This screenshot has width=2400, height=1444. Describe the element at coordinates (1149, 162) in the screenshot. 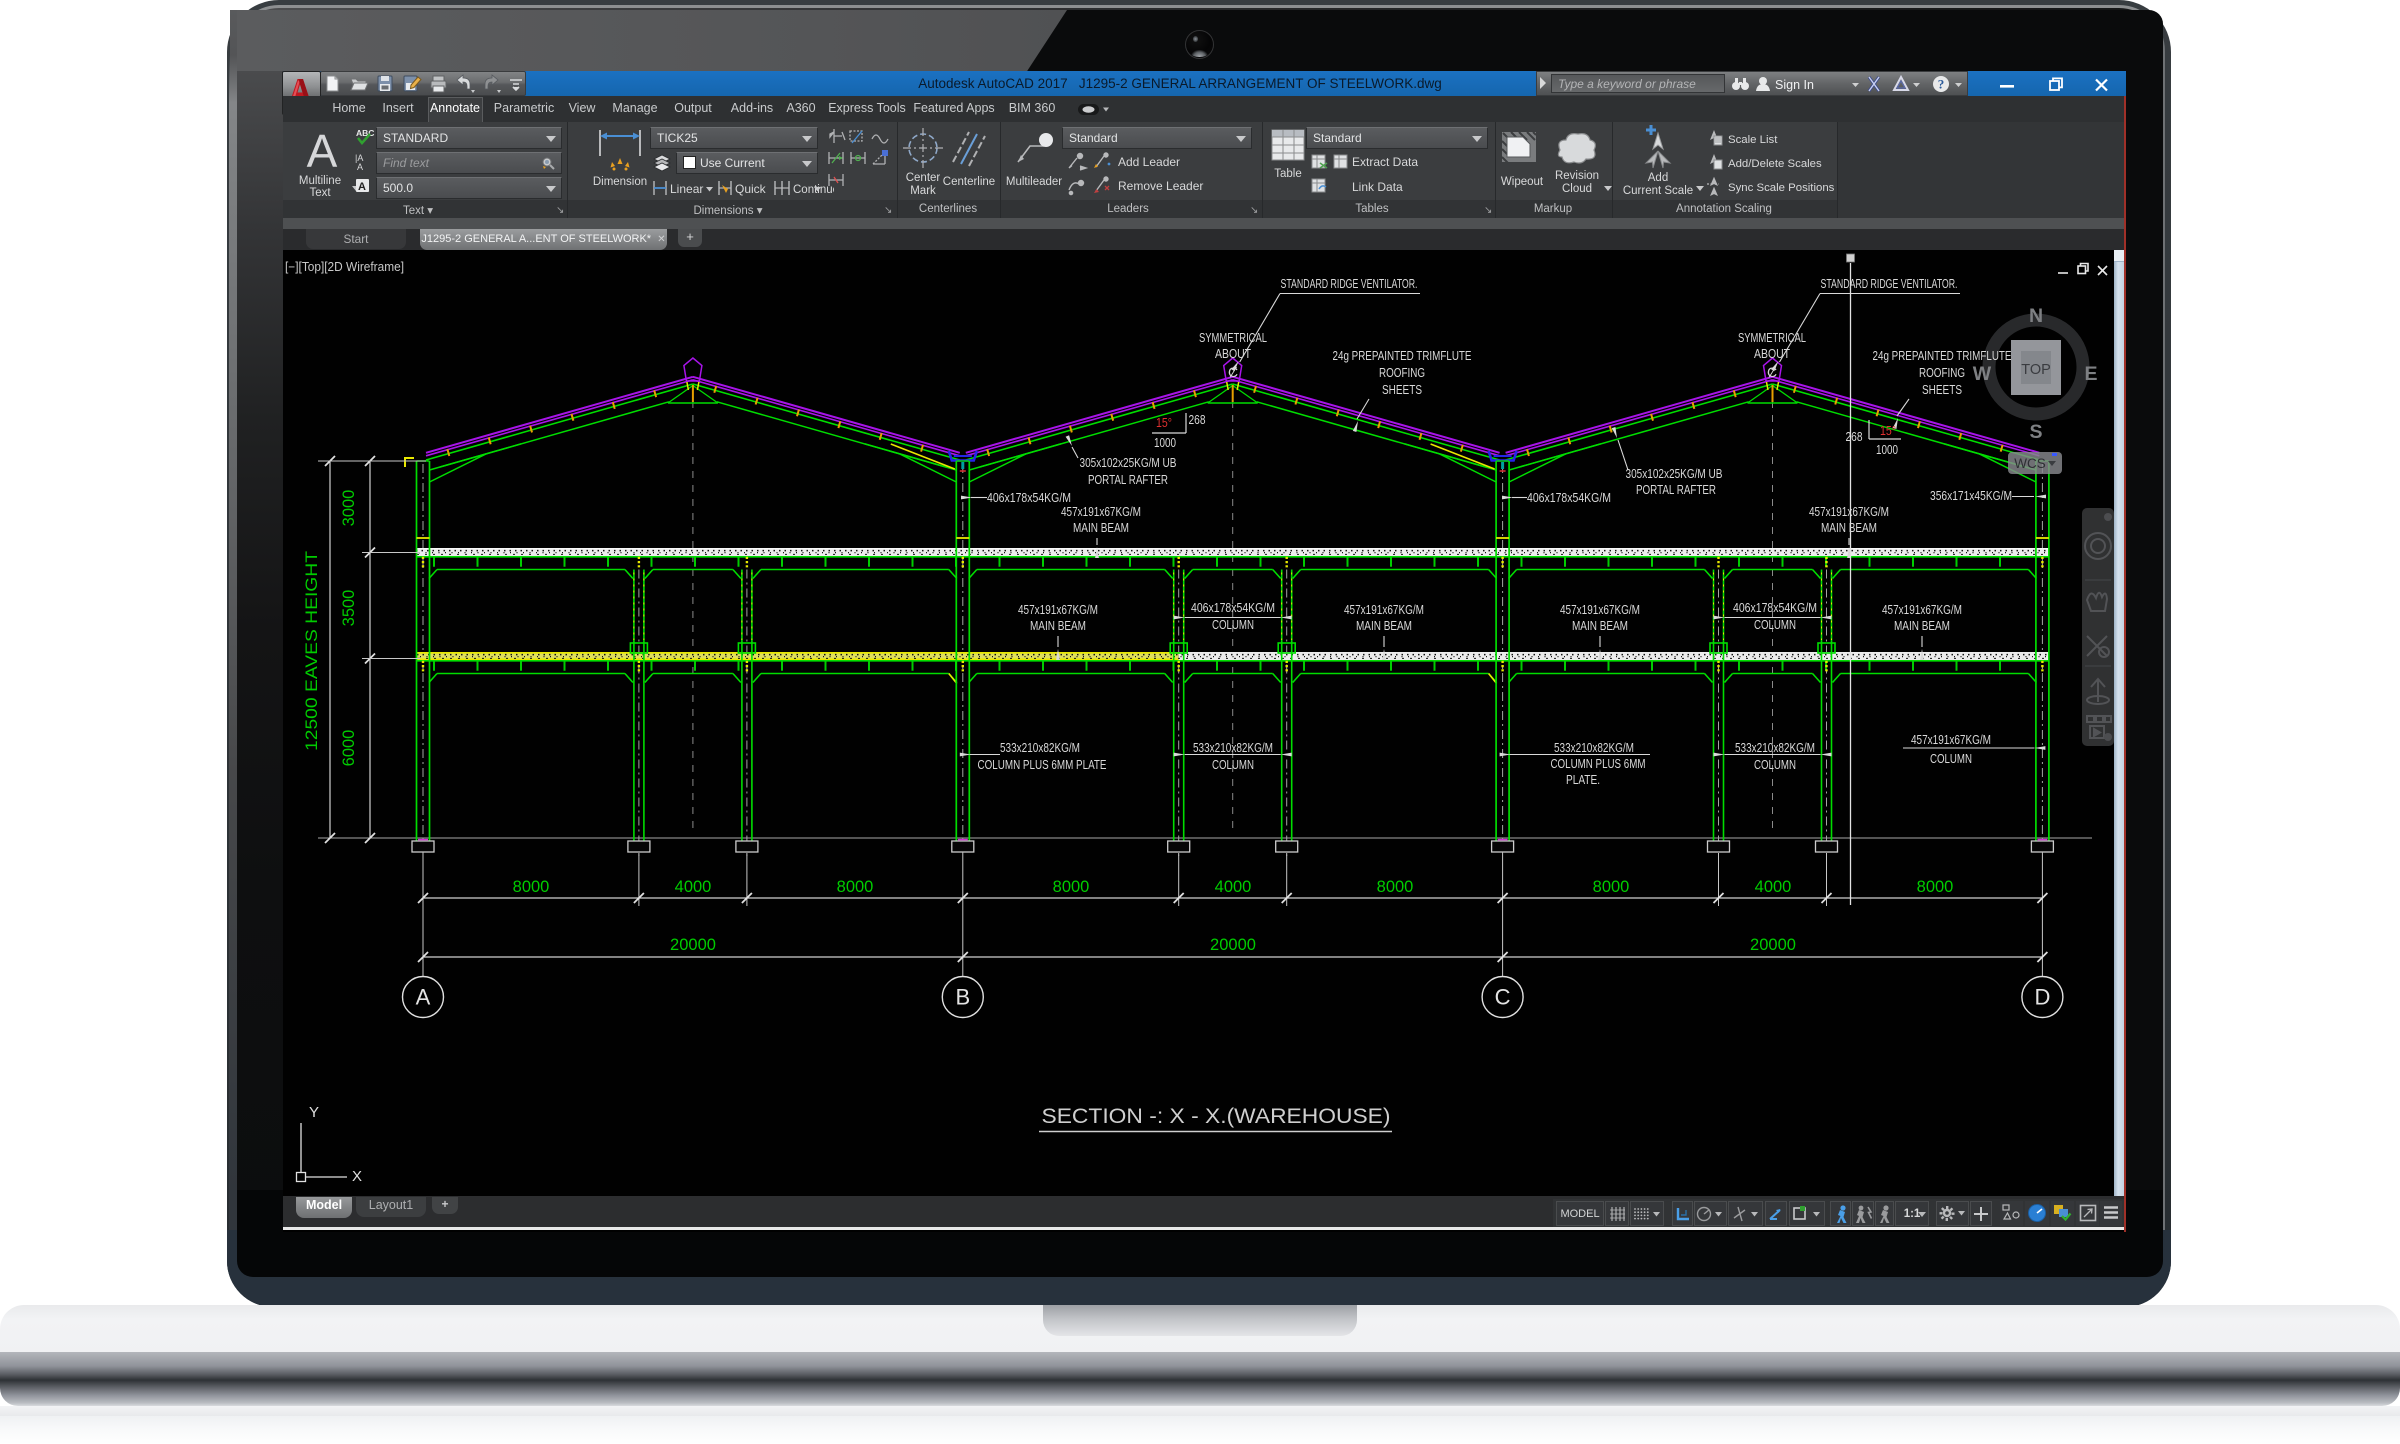

I see `svg-text: Add Leader` at that location.